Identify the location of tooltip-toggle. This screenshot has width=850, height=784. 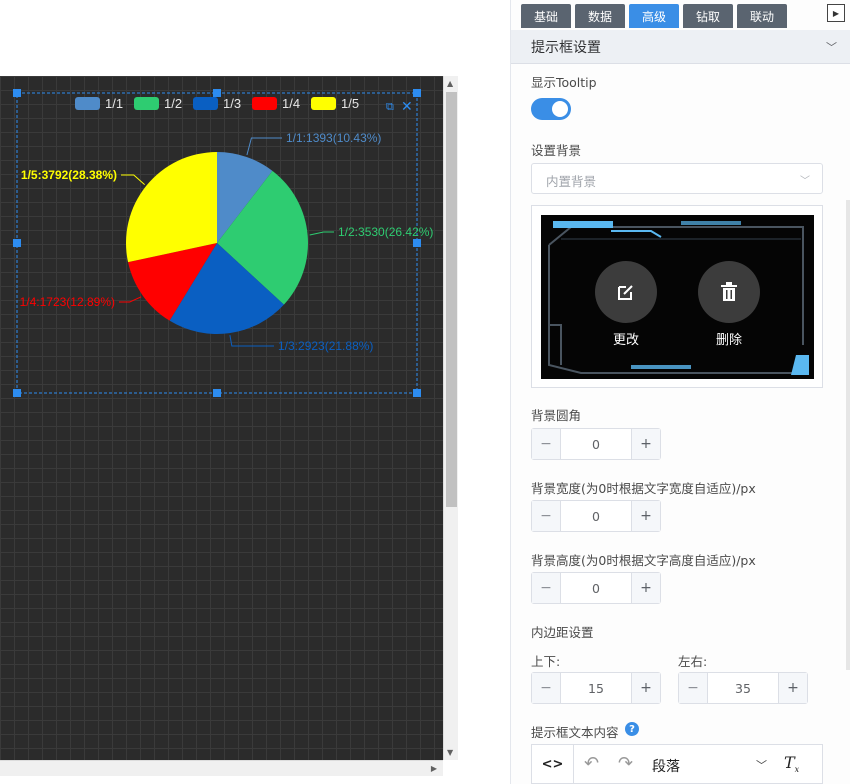
(551, 109).